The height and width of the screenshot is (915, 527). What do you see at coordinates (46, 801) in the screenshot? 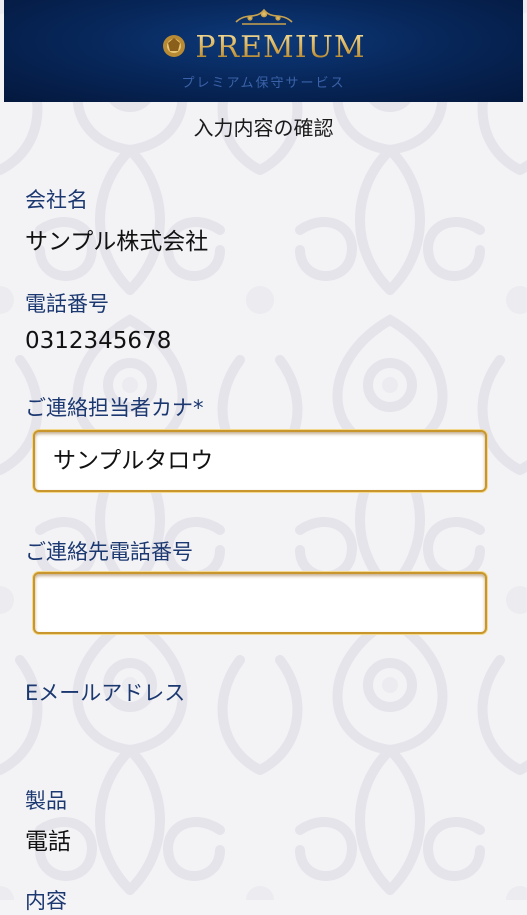
I see `product-label: 製品` at bounding box center [46, 801].